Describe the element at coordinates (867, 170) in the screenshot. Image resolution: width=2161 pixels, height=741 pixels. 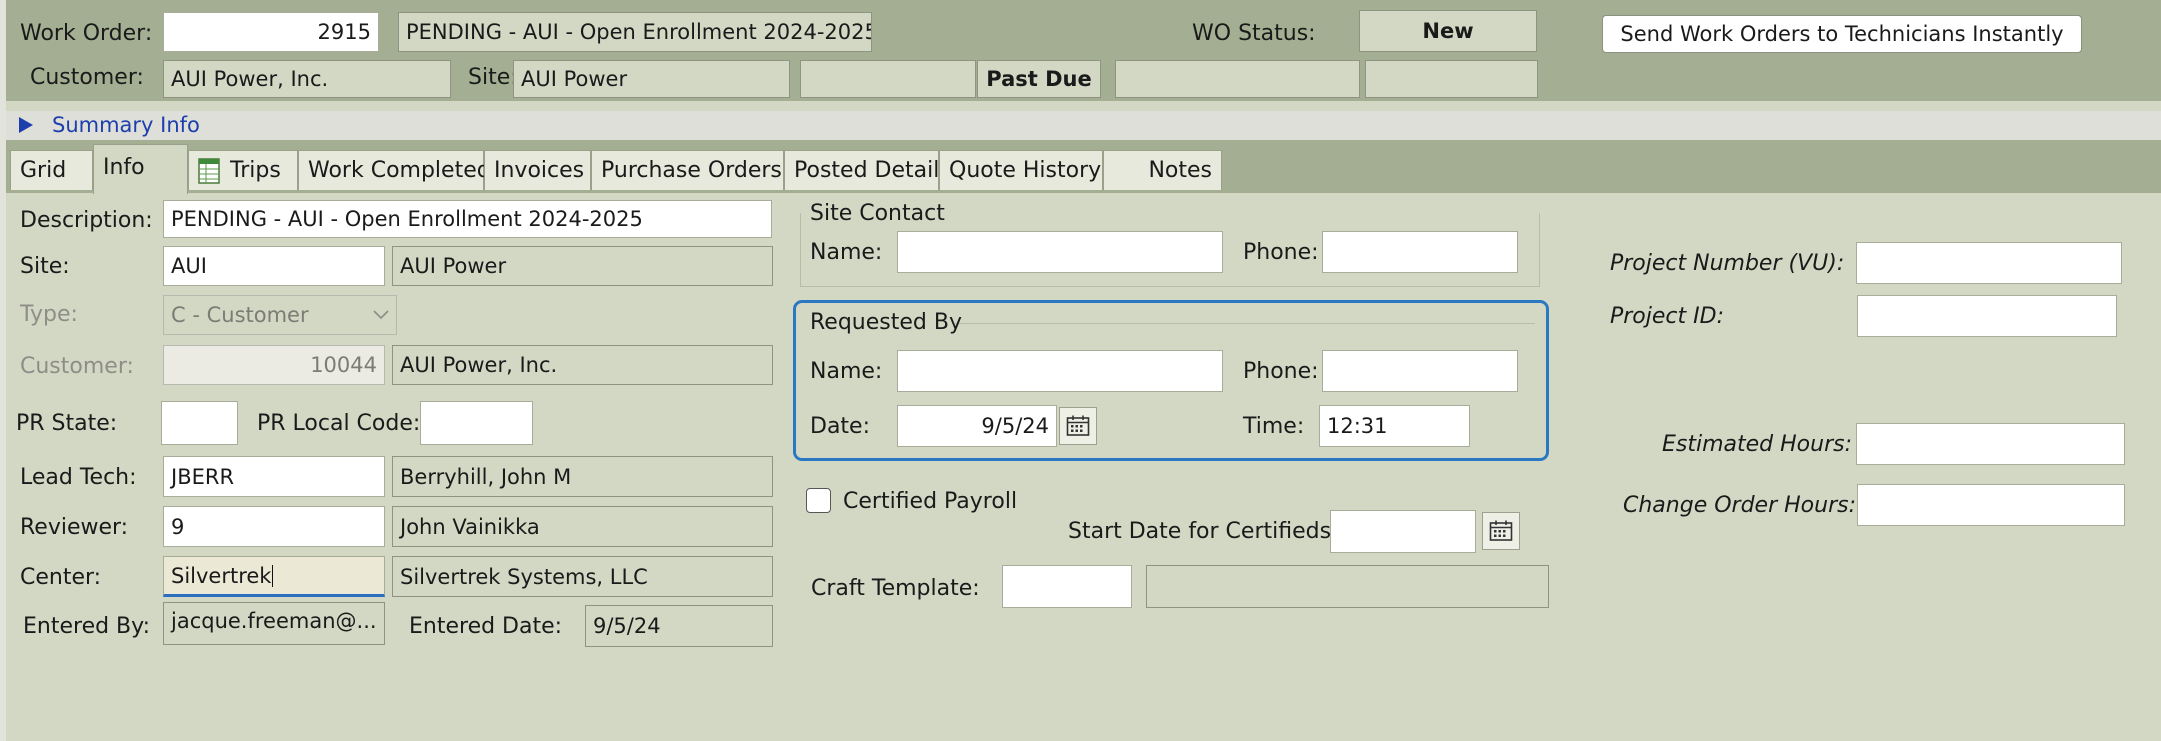
I see `tab-label: Posted Detail` at that location.